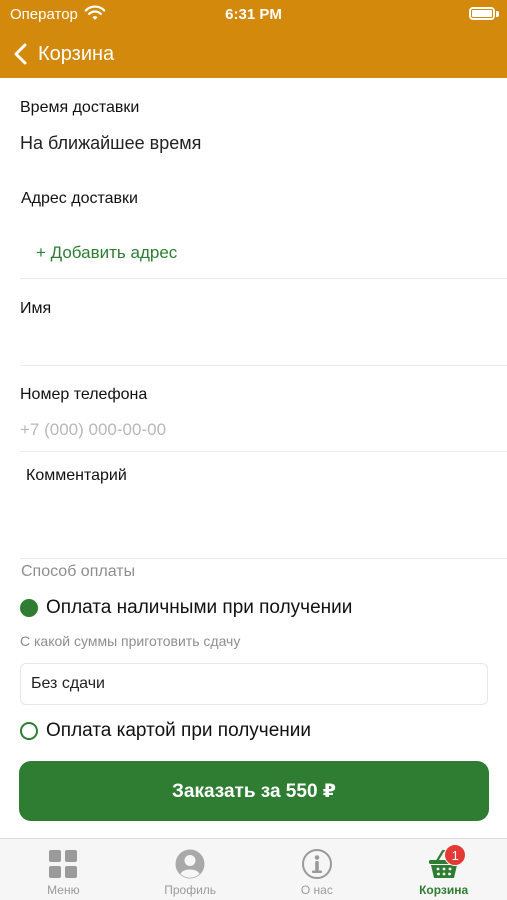 Image resolution: width=507 pixels, height=900 pixels. Describe the element at coordinates (253, 54) in the screenshot. I see `navigation-bar: Корзина` at that location.